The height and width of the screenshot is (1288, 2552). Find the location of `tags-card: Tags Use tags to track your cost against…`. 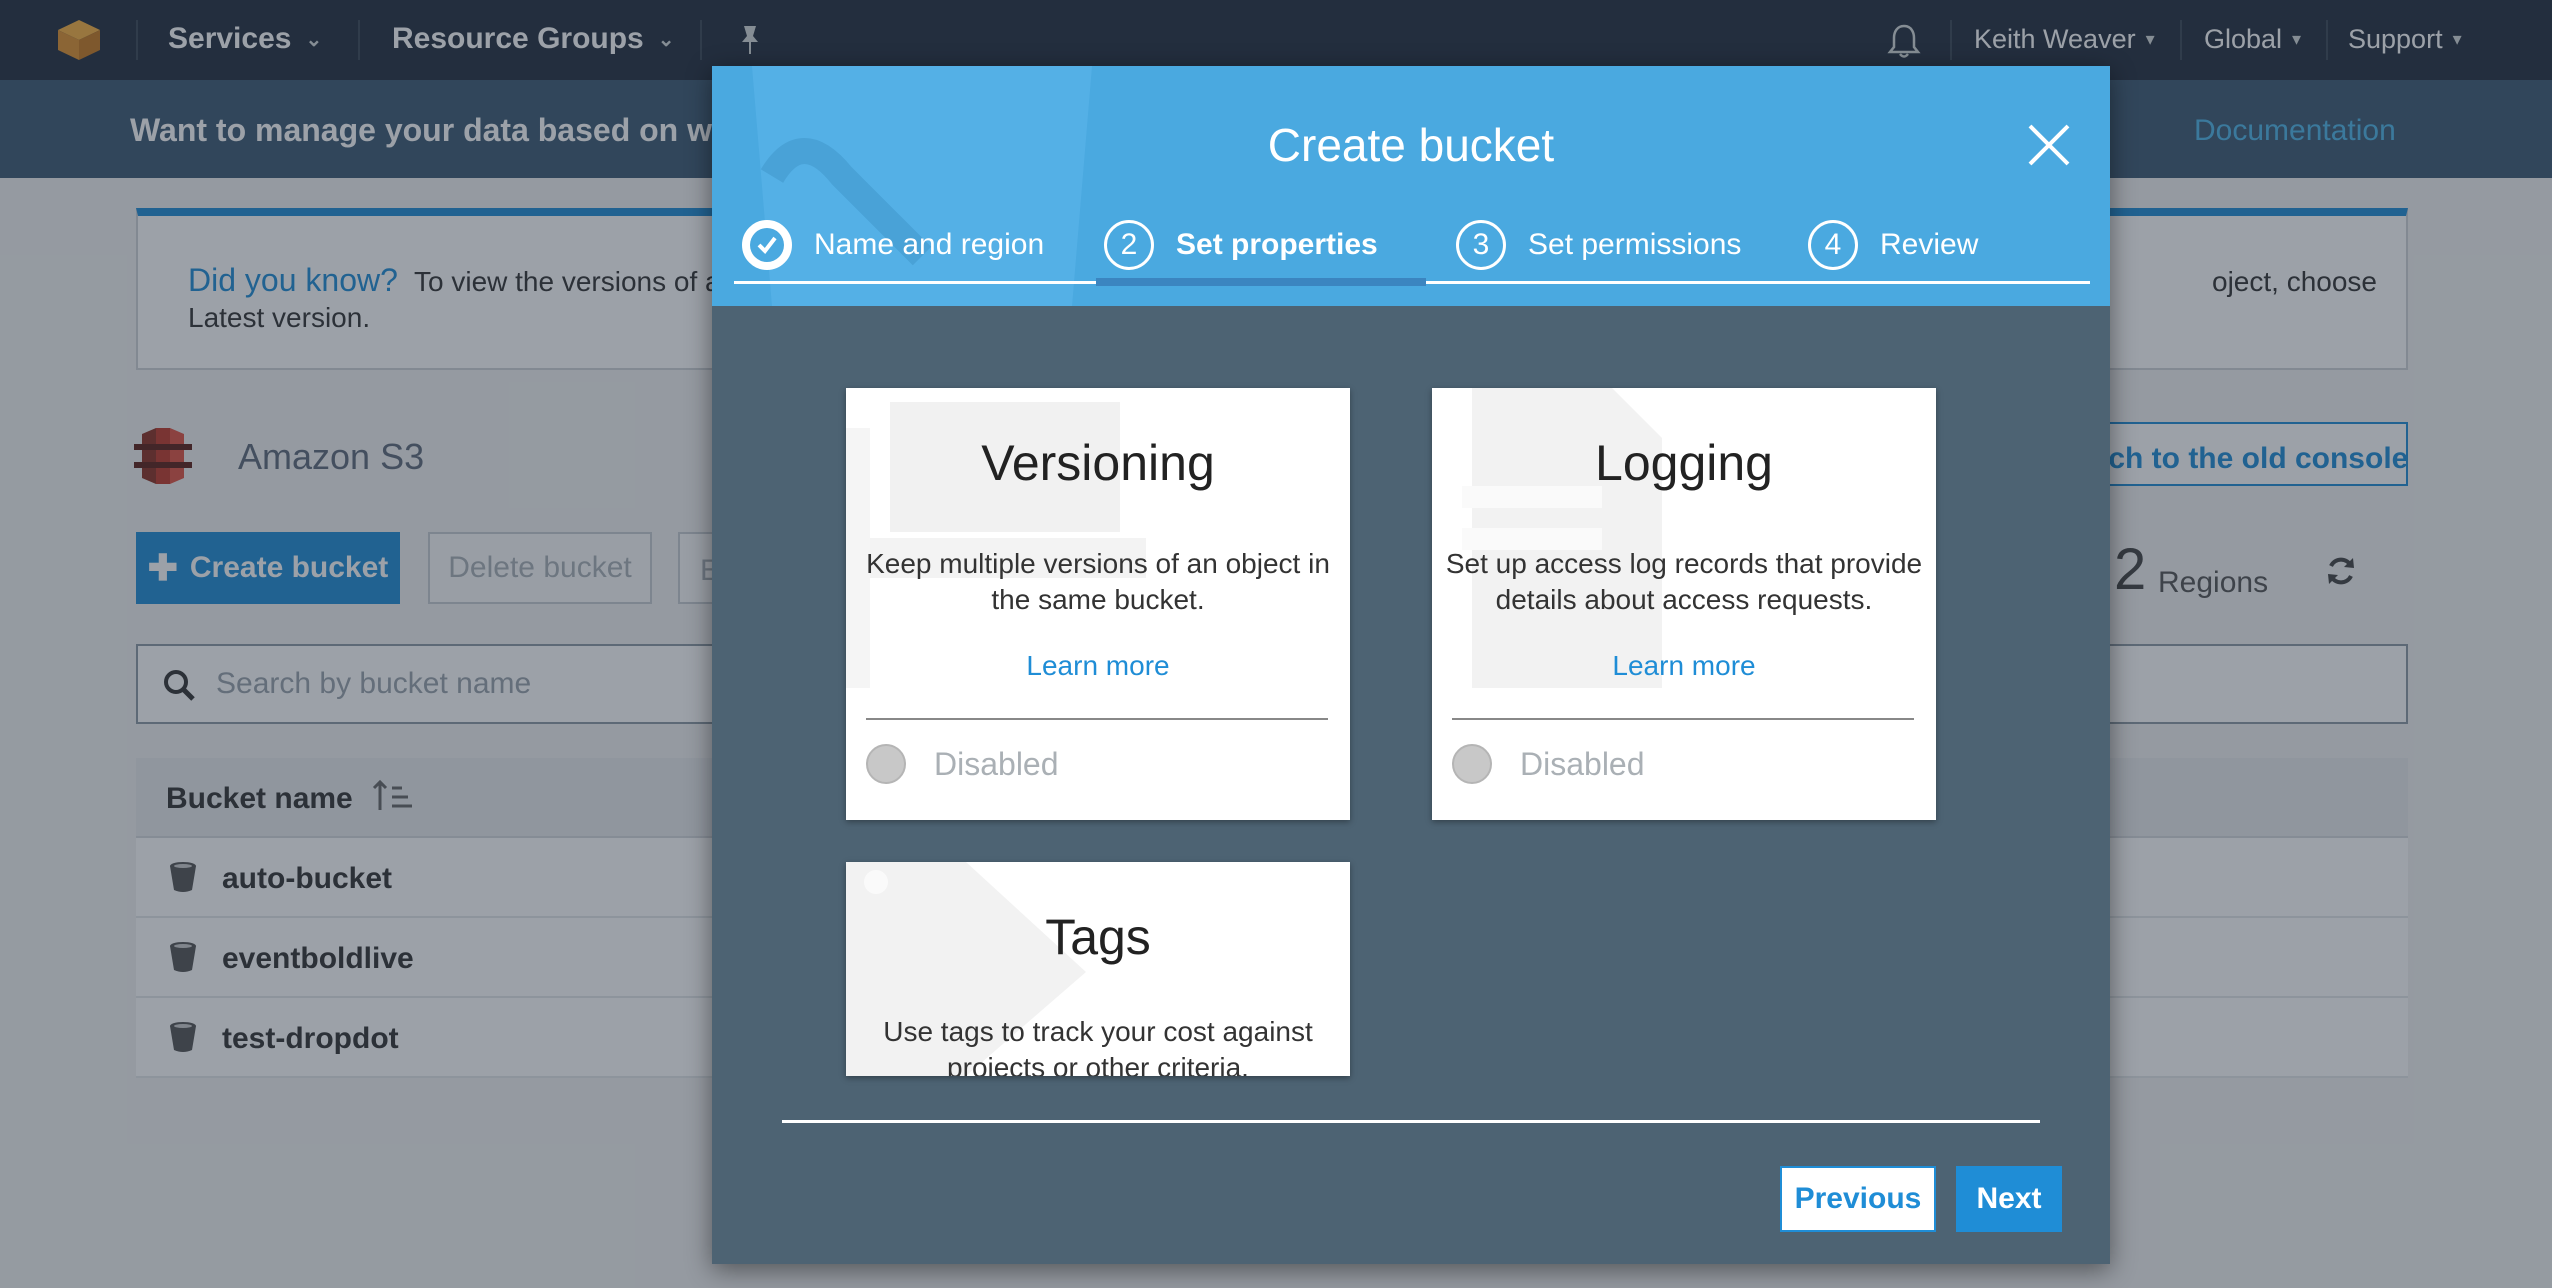

tags-card: Tags Use tags to track your cost against… is located at coordinates (1098, 969).